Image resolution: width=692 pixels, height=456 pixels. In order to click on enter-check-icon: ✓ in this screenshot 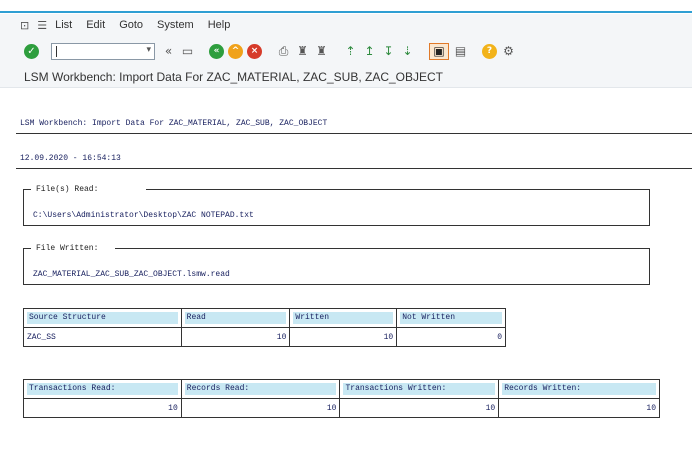, I will do `click(31, 51)`.